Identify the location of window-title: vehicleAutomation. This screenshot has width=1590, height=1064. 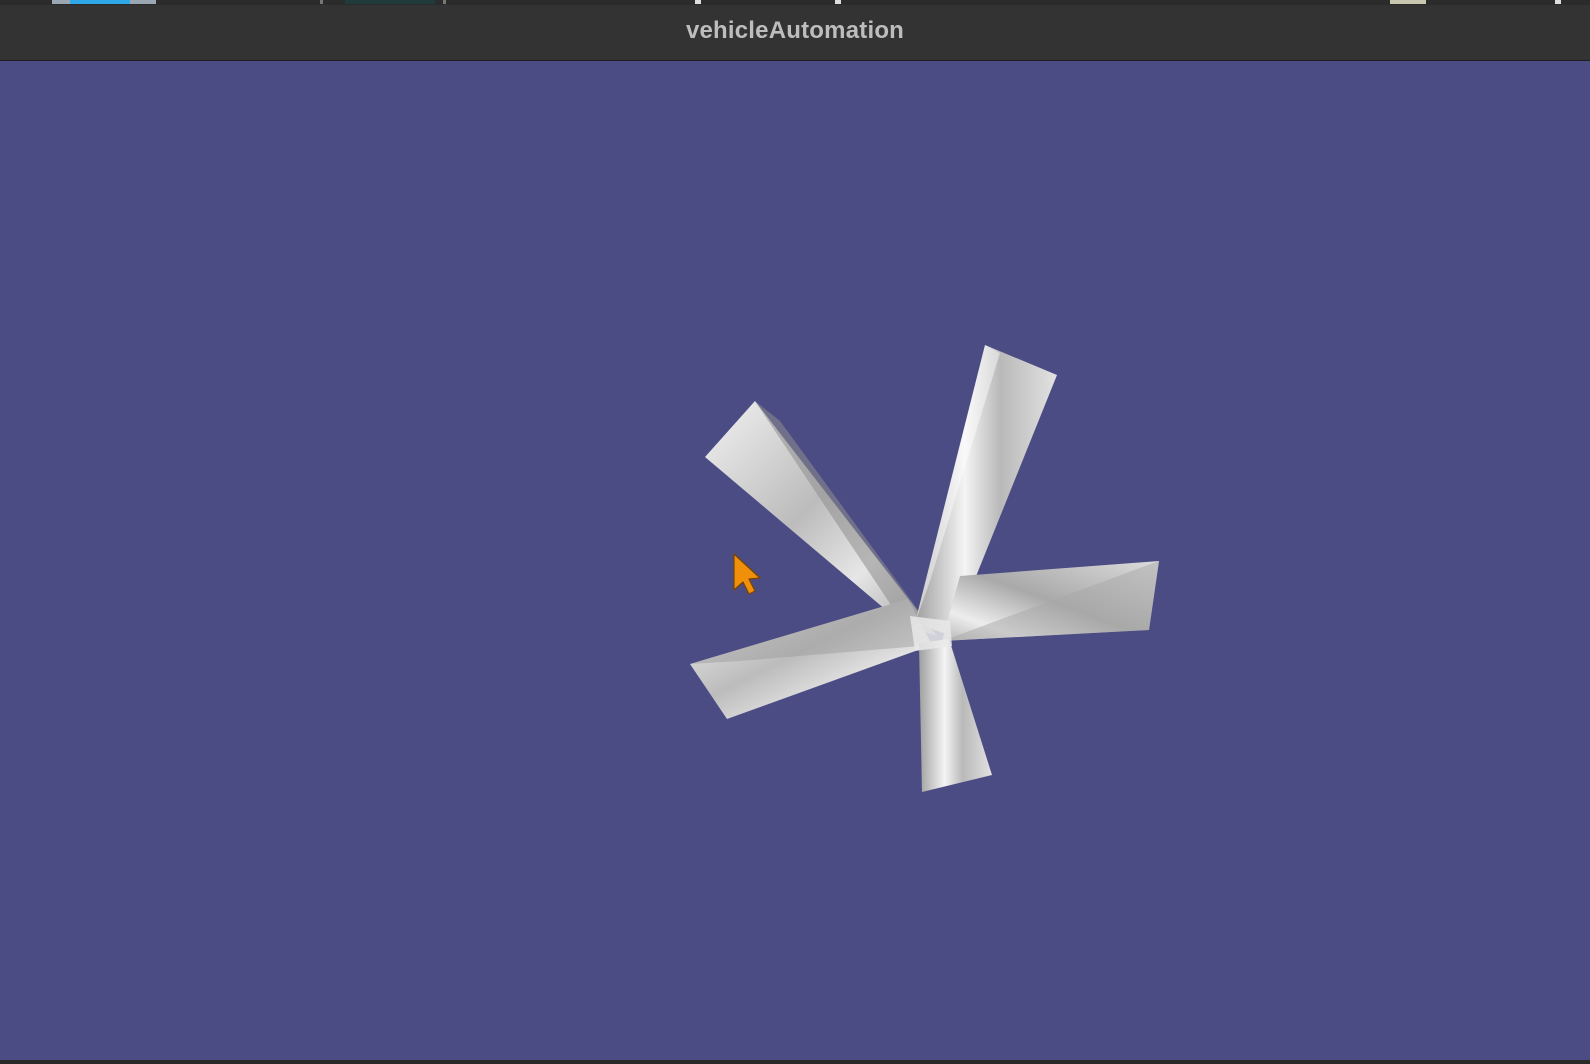
(795, 30).